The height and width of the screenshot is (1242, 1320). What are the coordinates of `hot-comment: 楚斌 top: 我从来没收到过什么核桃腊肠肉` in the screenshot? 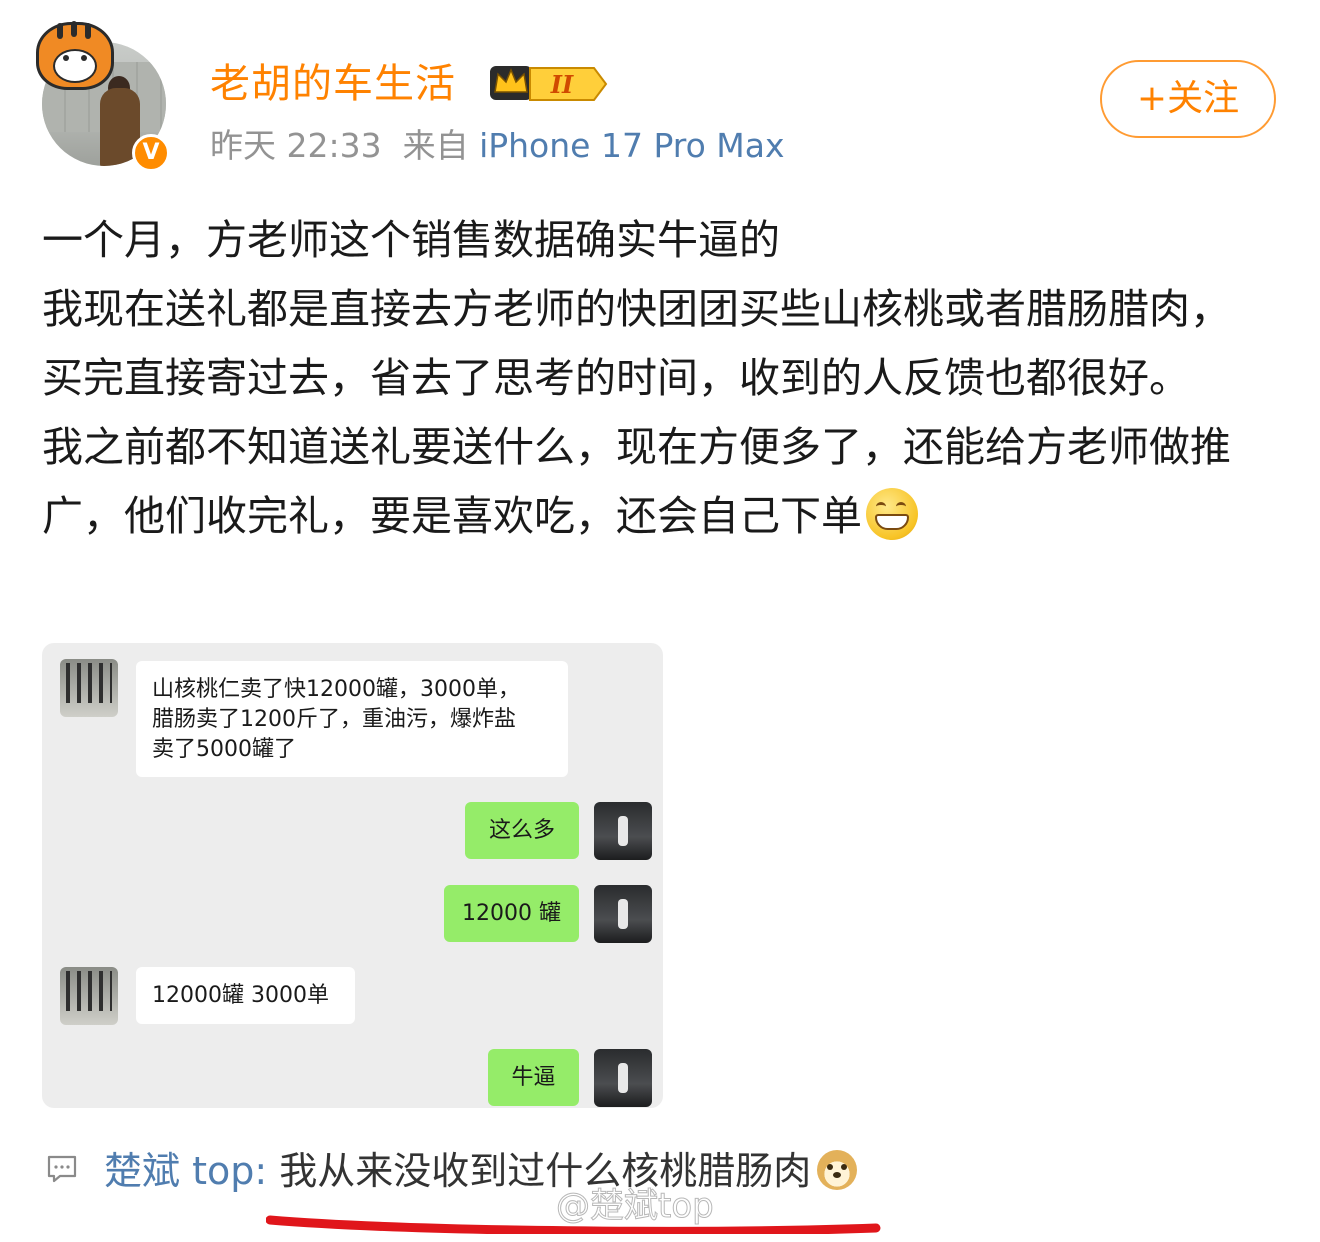 It's located at (481, 1171).